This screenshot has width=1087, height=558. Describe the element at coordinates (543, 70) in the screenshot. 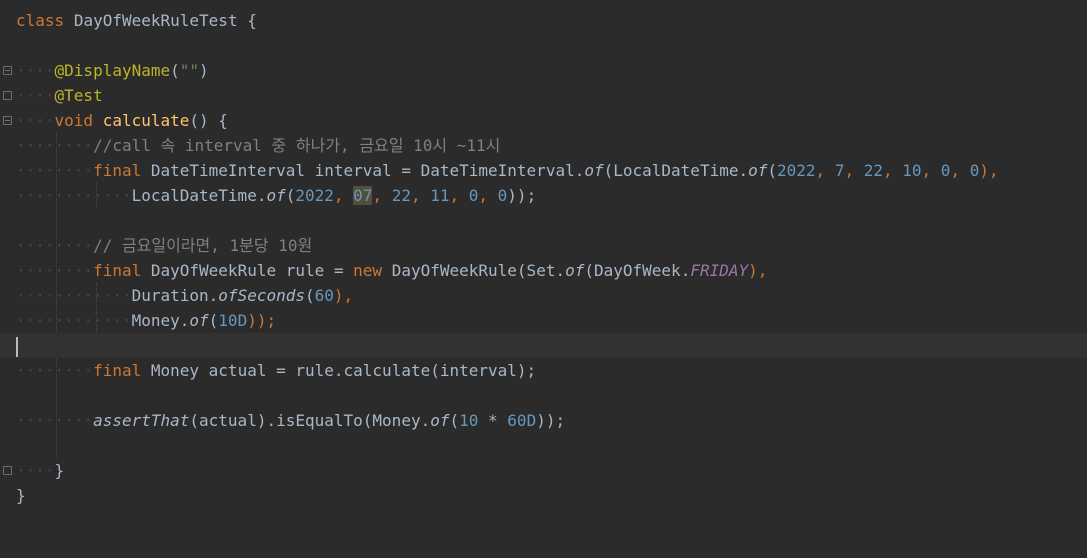

I see `code-line: ····@DisplayName("")` at that location.